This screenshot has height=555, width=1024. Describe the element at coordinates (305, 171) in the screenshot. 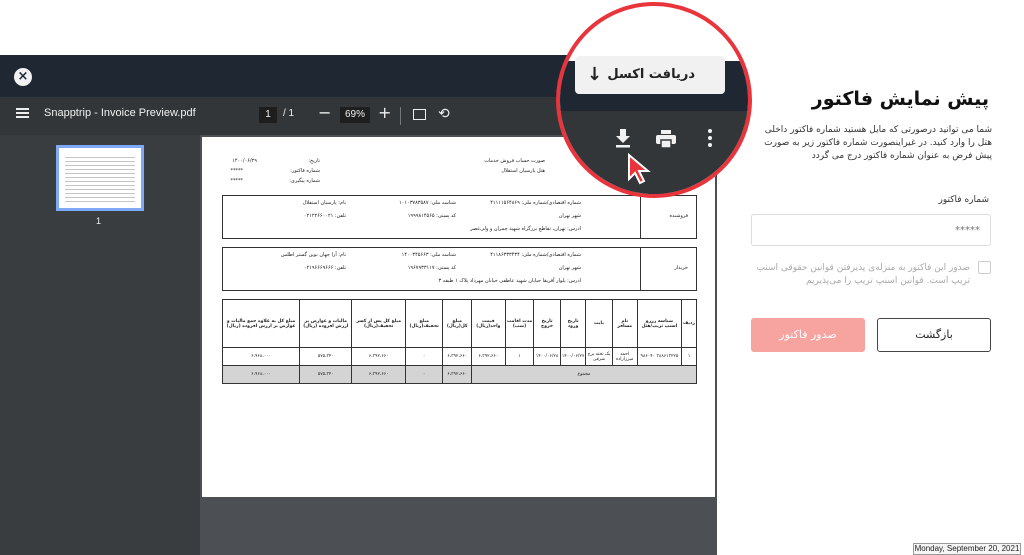

I see `meta-label: شماره فاکتور:` at that location.